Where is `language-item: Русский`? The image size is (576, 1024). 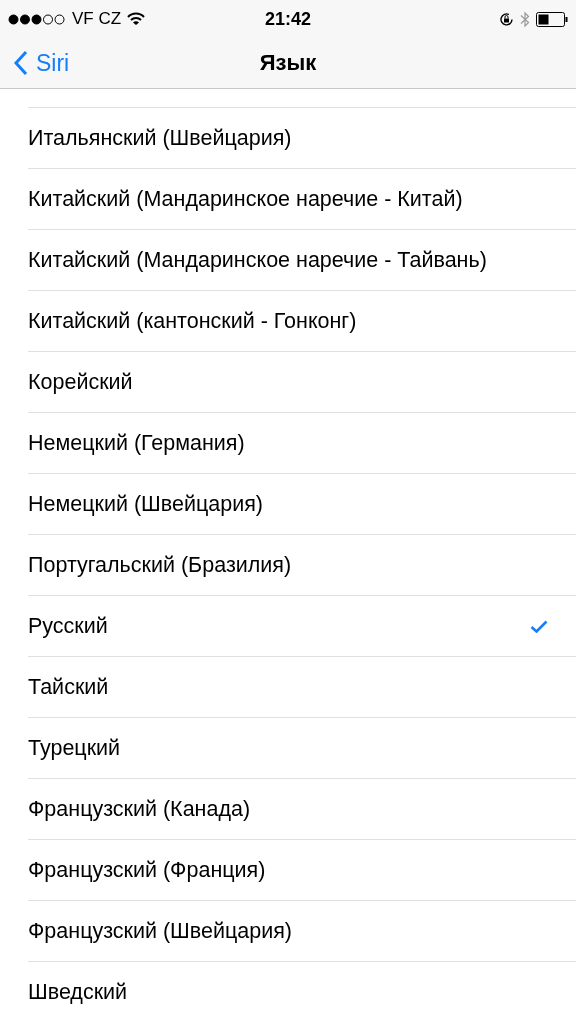 language-item: Русский is located at coordinates (302, 625).